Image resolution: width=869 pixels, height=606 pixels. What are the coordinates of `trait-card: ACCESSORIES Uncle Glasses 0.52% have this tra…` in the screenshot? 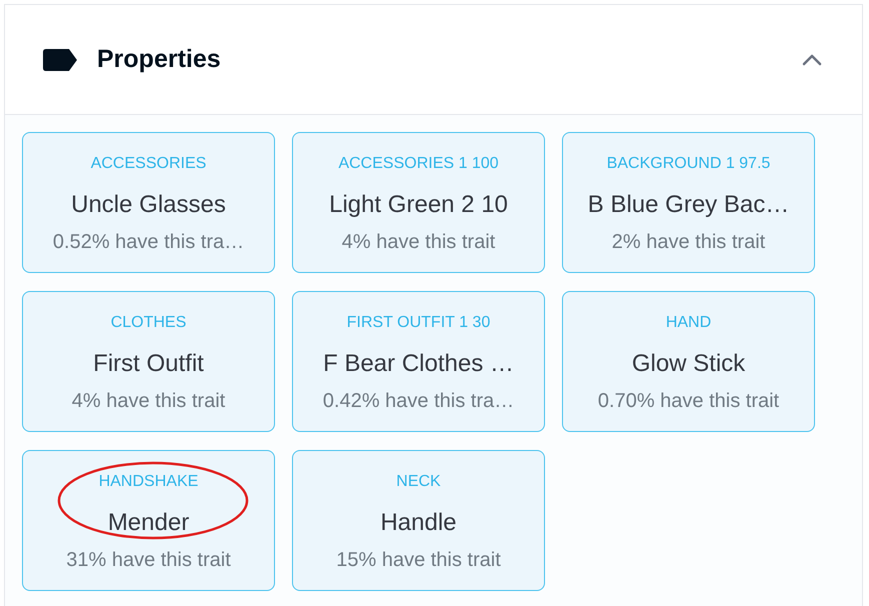 It's located at (148, 202).